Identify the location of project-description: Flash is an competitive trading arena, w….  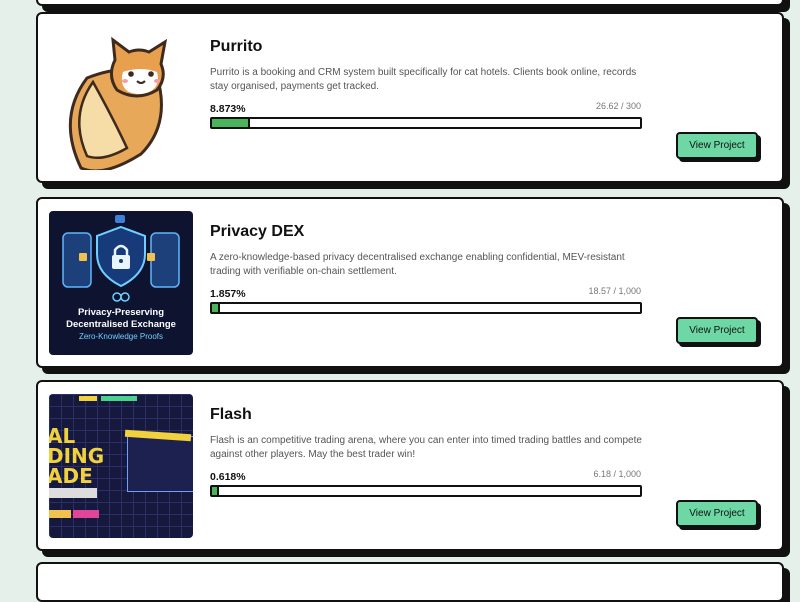
(426, 447).